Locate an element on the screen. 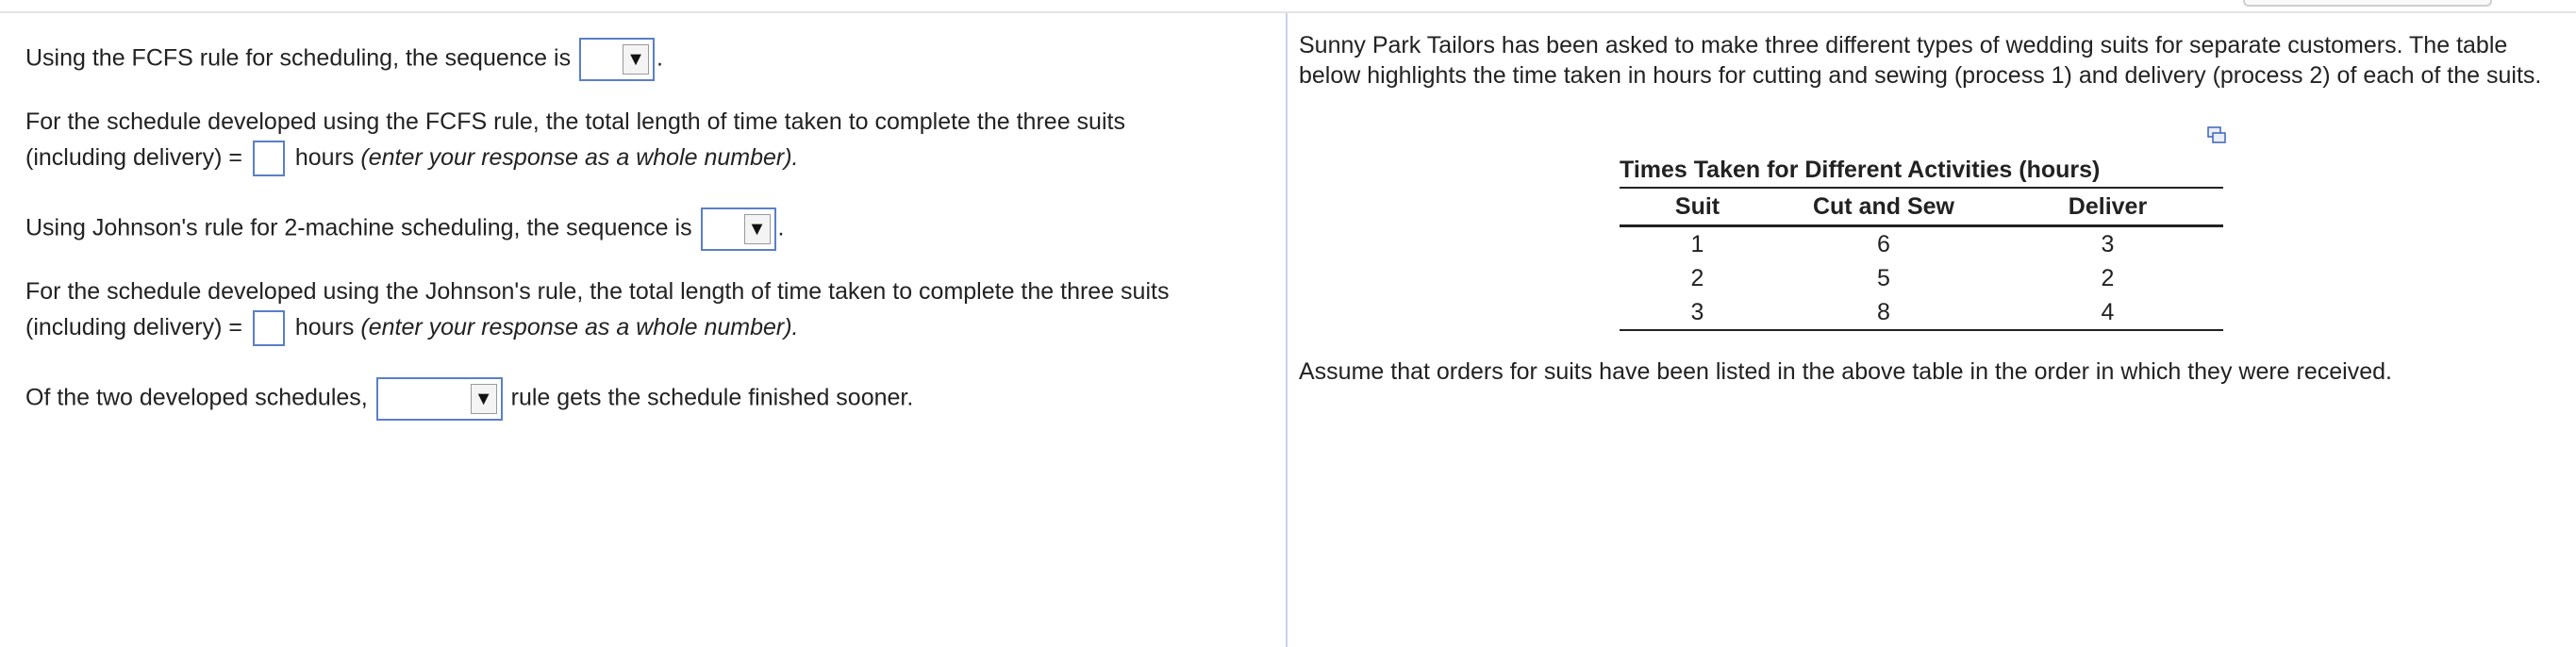 This screenshot has width=2576, height=647. question-faster-rule-suffix: rule gets the schedule finished sooner. is located at coordinates (712, 397).